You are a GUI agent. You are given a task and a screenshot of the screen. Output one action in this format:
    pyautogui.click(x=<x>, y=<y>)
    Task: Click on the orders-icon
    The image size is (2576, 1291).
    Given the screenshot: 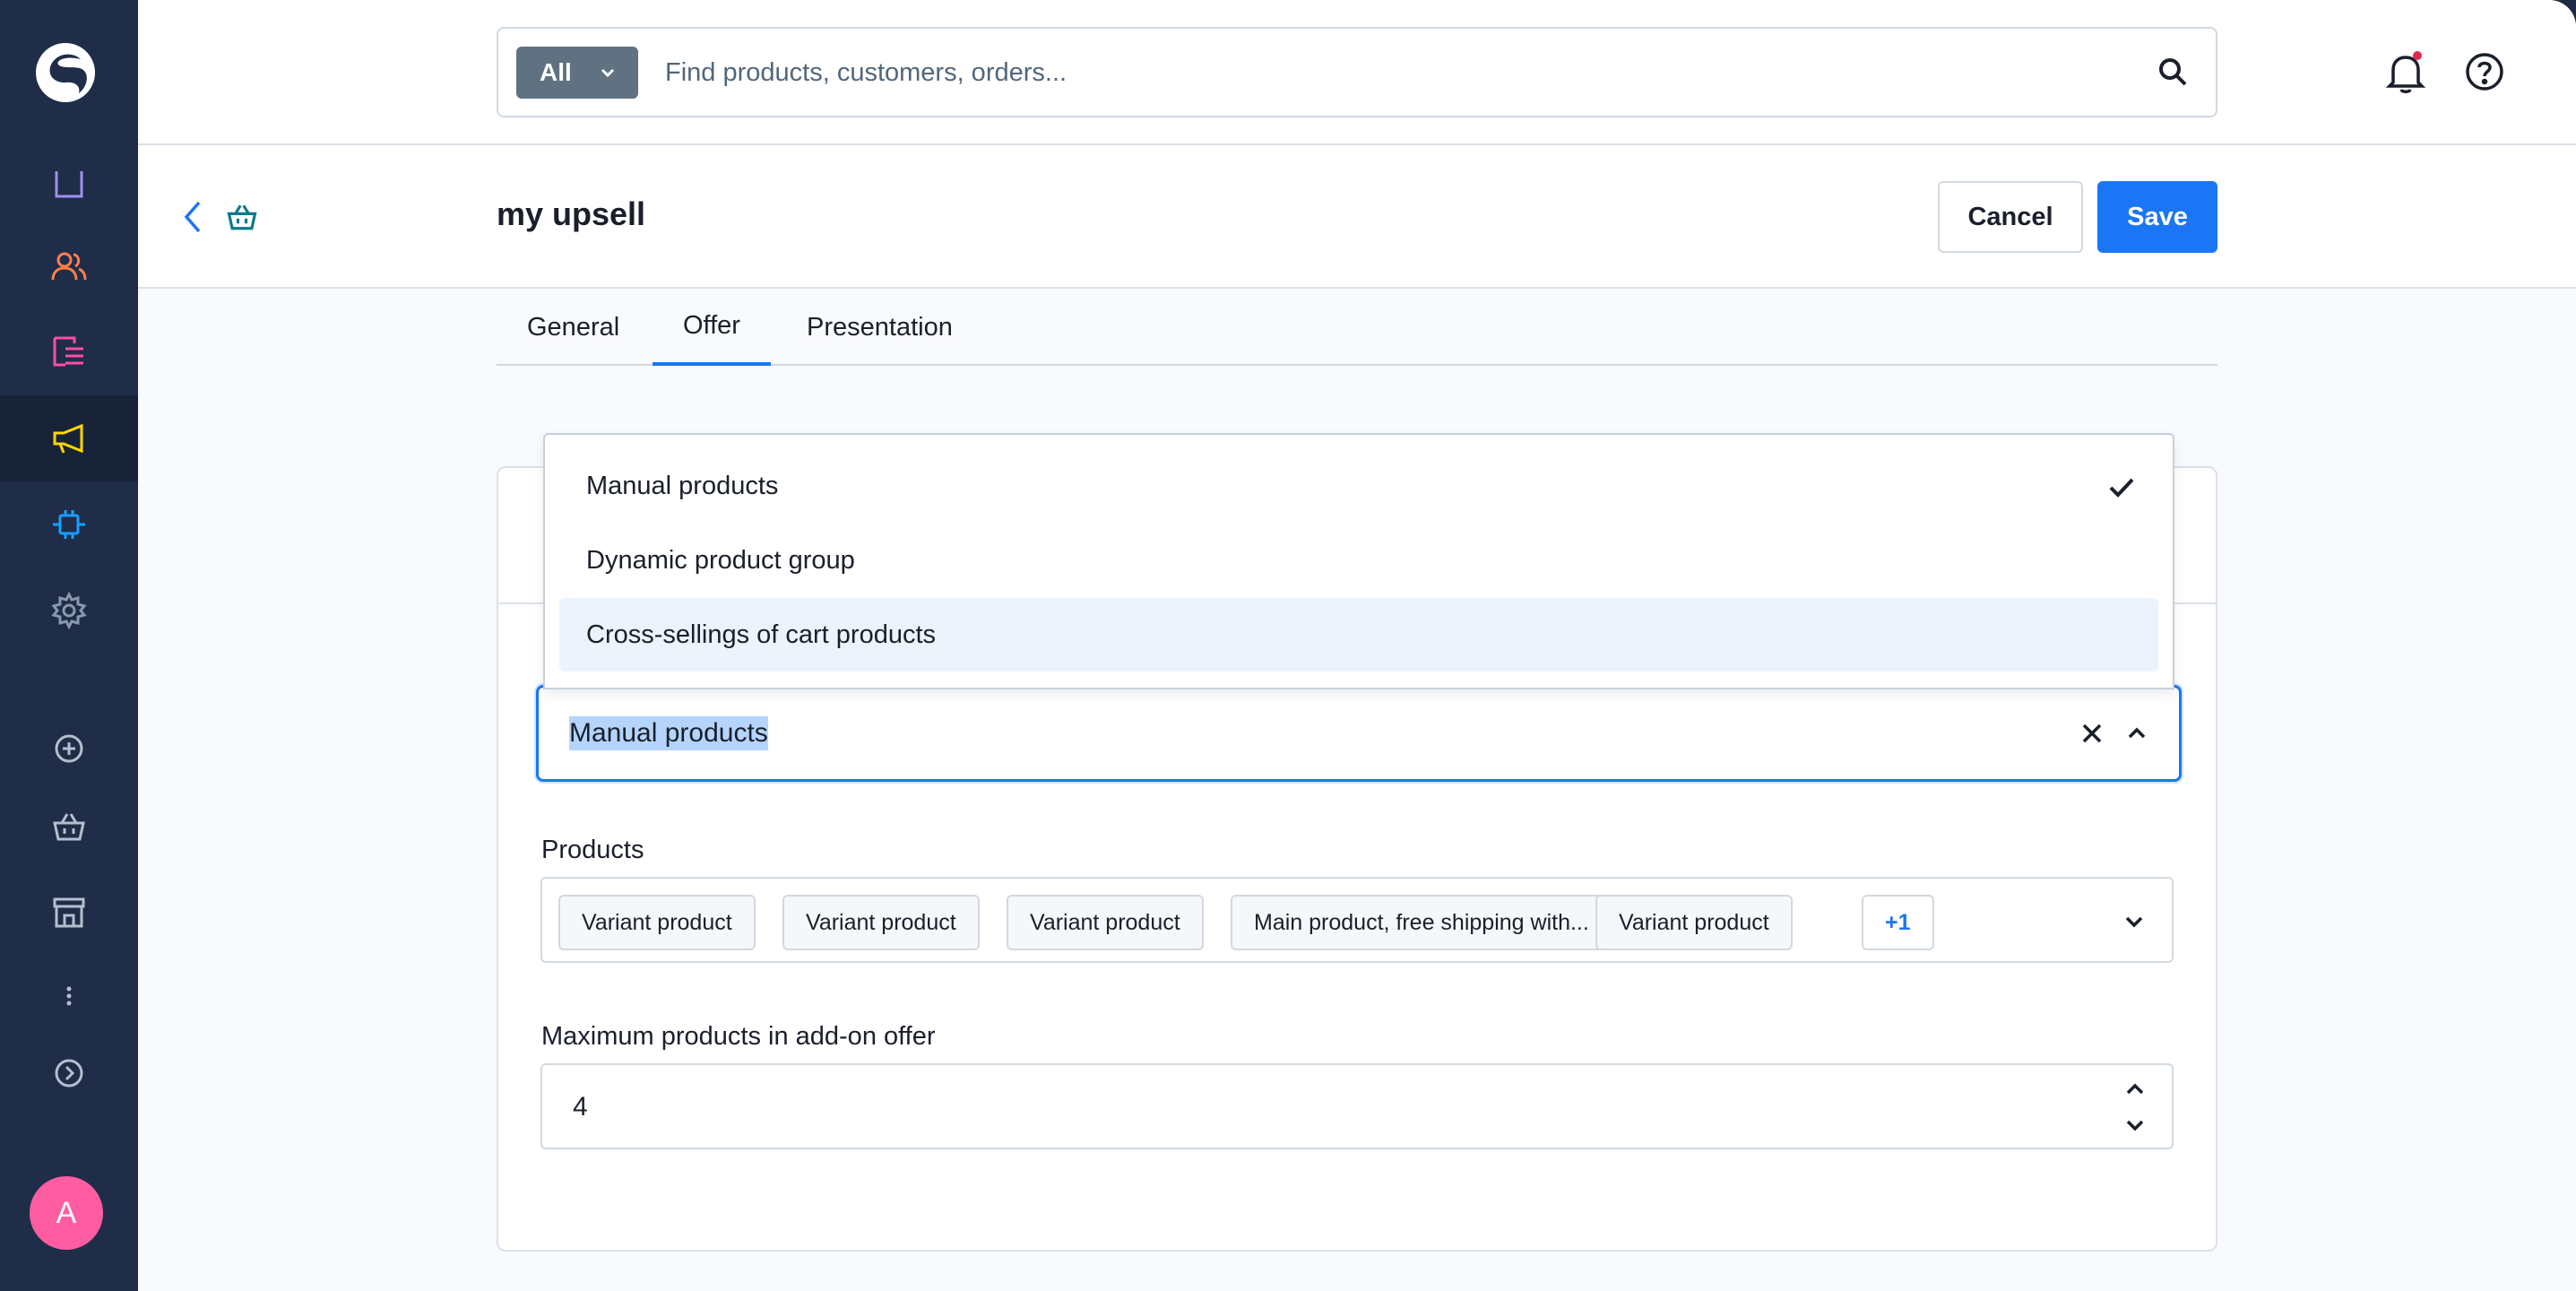 What is the action you would take?
    pyautogui.click(x=68, y=352)
    